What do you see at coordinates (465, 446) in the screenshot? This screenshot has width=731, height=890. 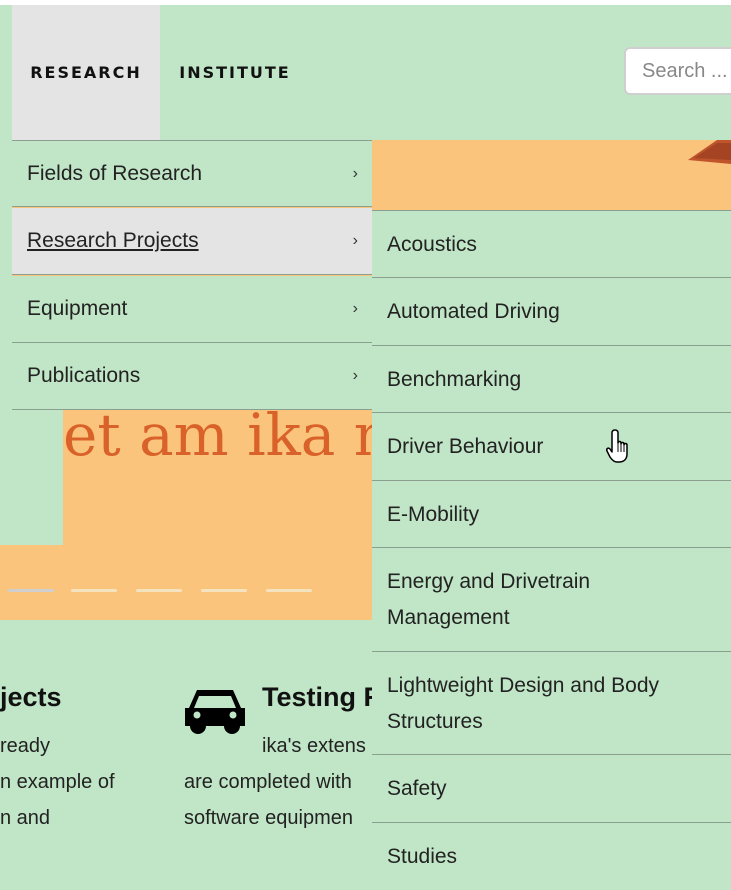 I see `submenu-item-label: Driver Behaviour` at bounding box center [465, 446].